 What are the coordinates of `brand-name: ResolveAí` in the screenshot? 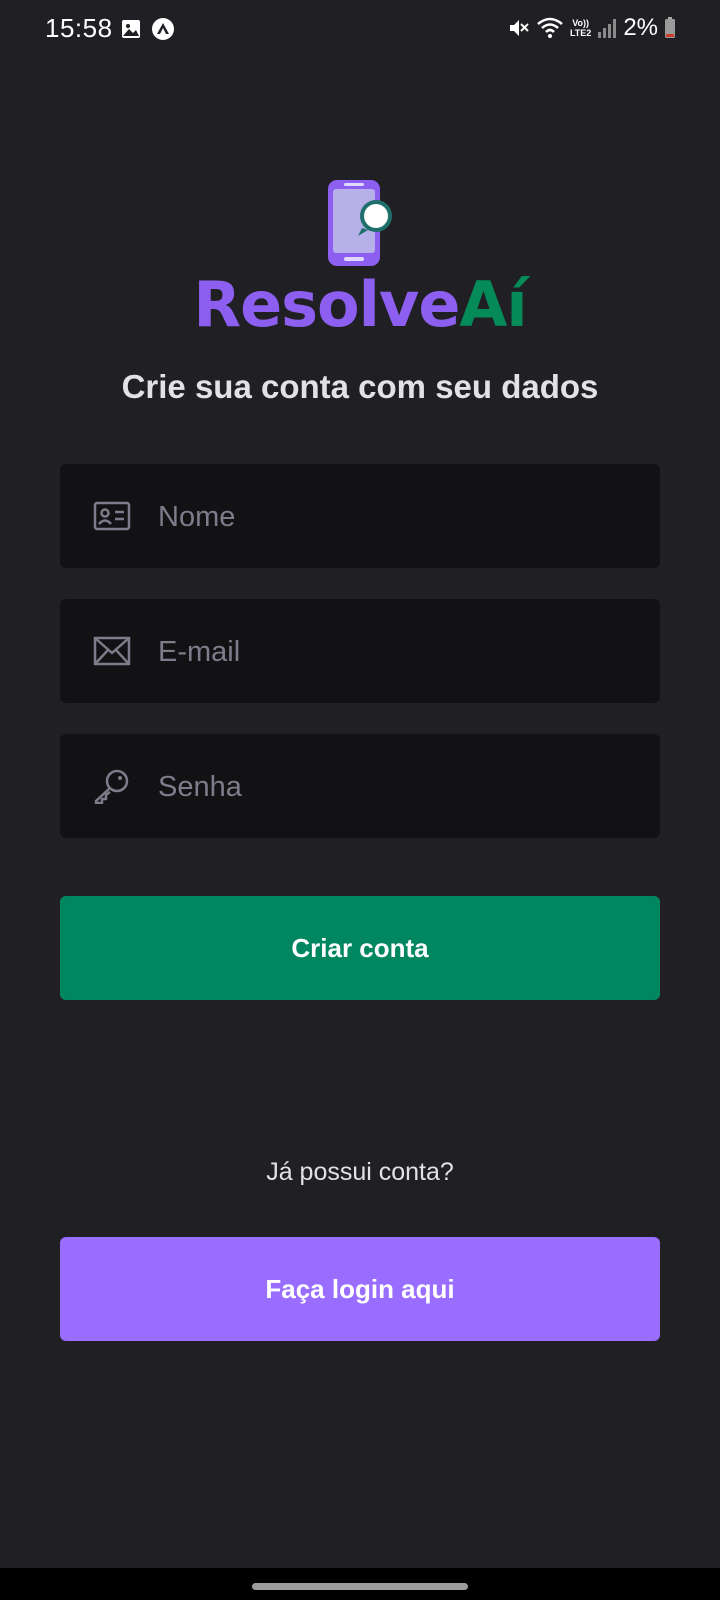 It's located at (360, 304).